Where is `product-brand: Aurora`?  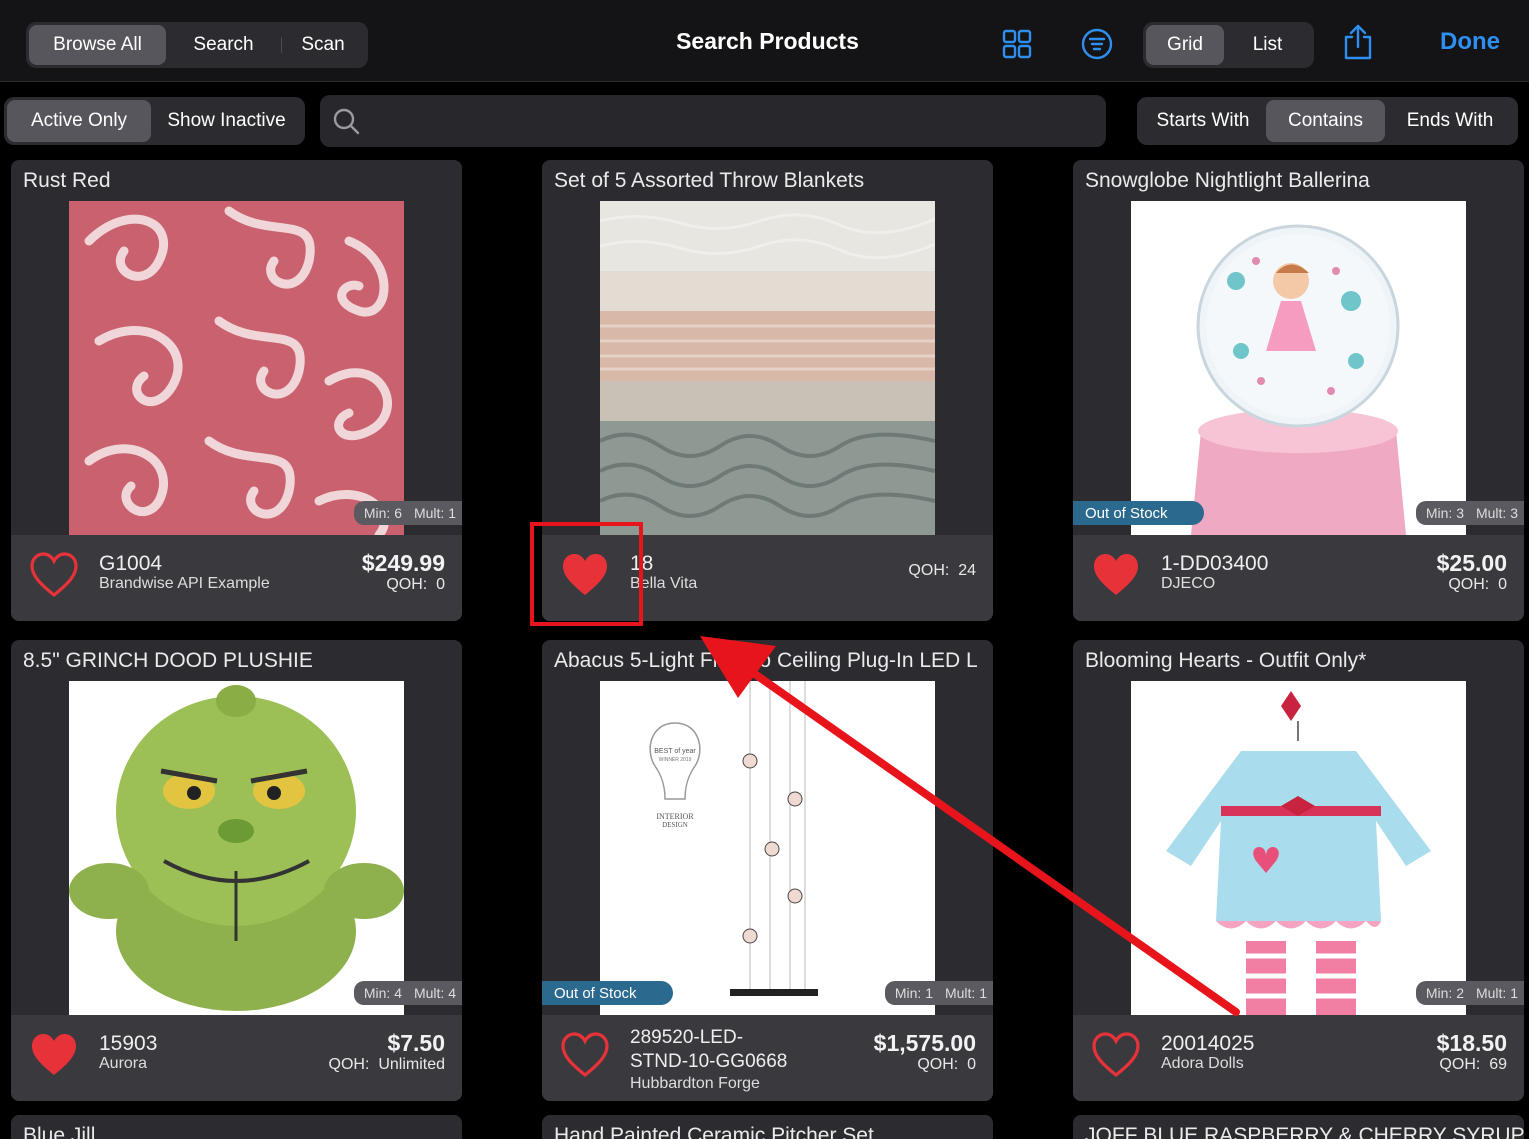 product-brand: Aurora is located at coordinates (123, 1063).